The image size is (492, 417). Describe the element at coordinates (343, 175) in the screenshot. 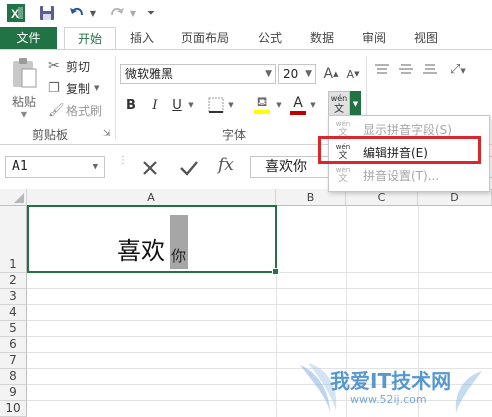

I see `phonetic-settings-icon: wén 文` at that location.